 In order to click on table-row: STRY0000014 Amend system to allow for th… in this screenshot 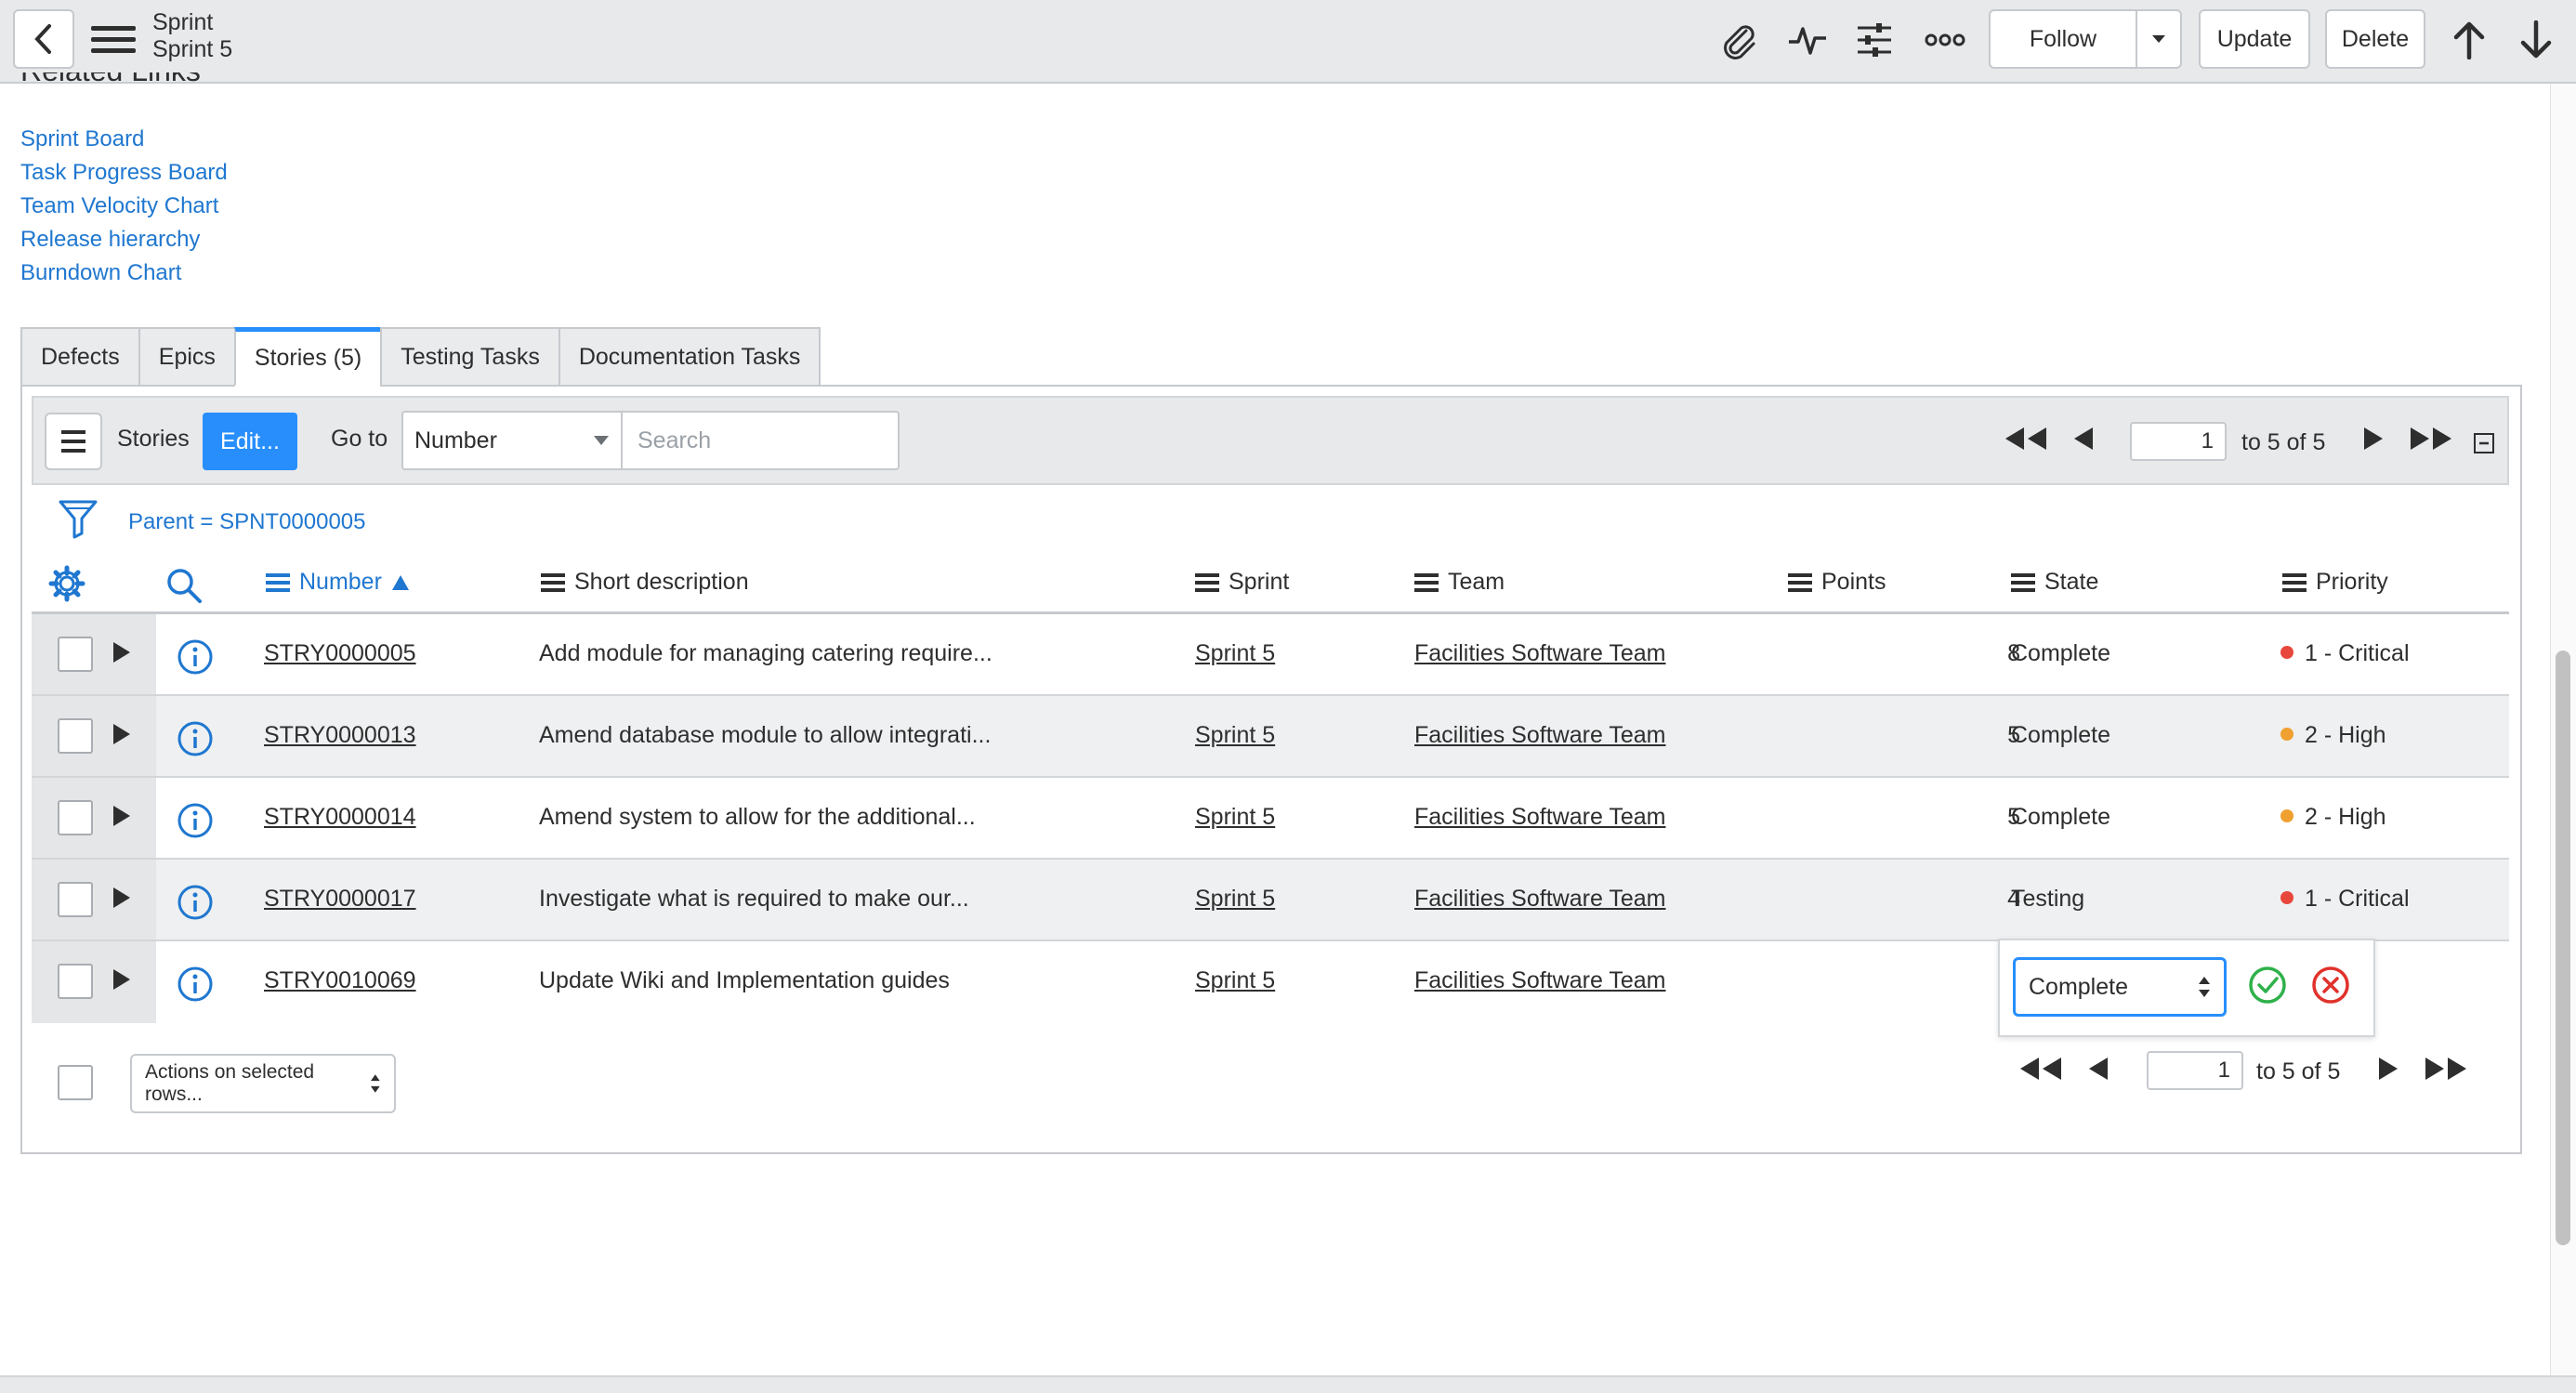, I will do `click(1270, 819)`.